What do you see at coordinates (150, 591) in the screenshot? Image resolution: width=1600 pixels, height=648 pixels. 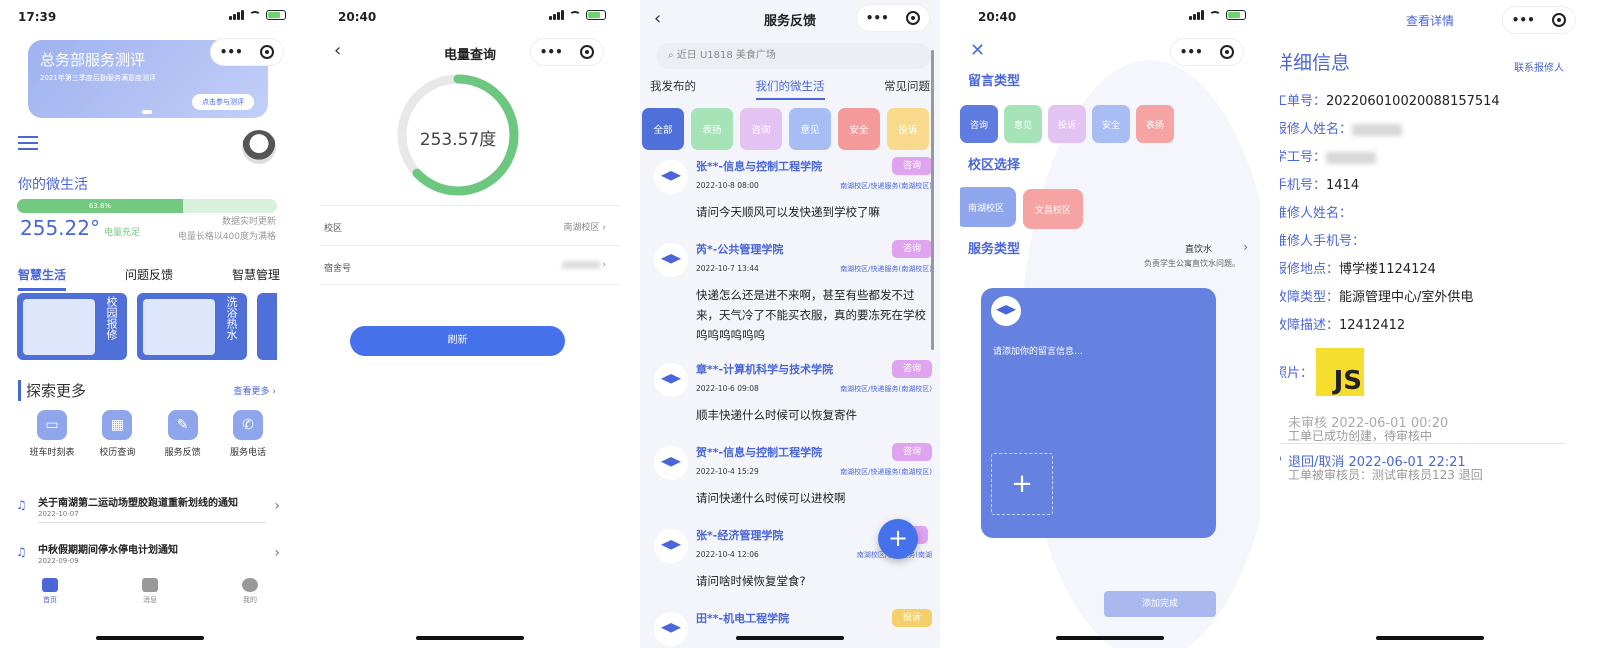 I see `tabbar-messages: 消息` at bounding box center [150, 591].